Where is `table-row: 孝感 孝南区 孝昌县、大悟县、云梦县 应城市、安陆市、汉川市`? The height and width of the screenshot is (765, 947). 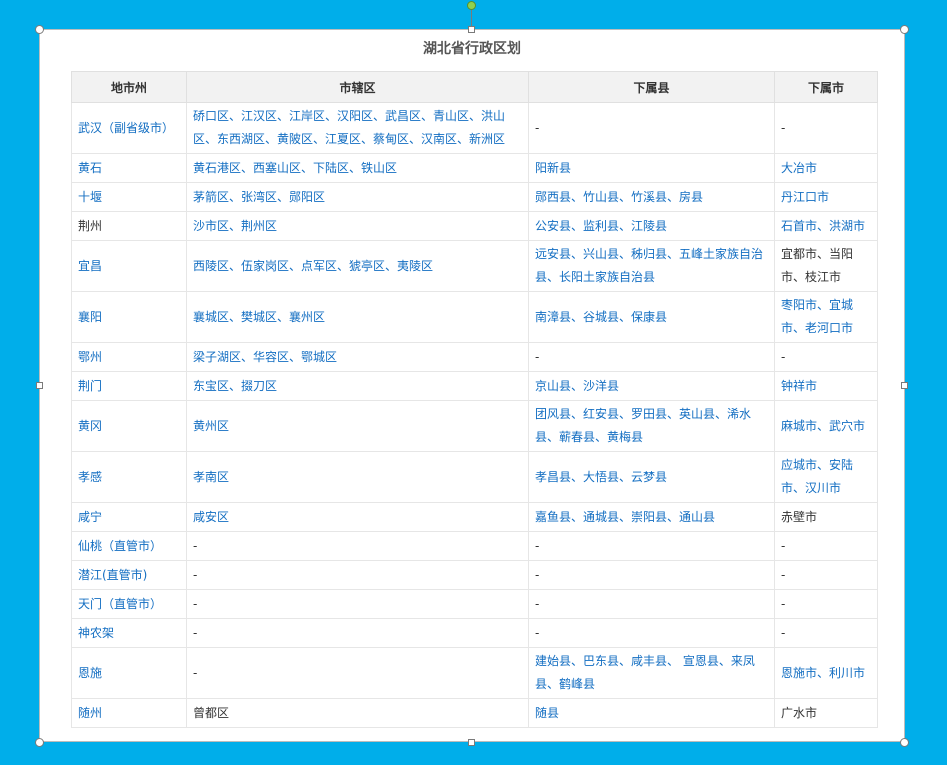 table-row: 孝感 孝南区 孝昌县、大悟县、云梦县 应城市、安陆市、汉川市 is located at coordinates (474, 477).